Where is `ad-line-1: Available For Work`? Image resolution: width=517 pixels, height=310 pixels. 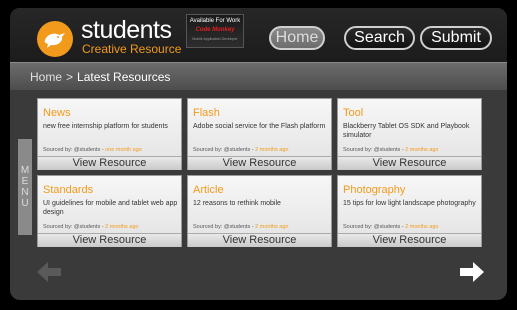 ad-line-1: Available For Work is located at coordinates (215, 21).